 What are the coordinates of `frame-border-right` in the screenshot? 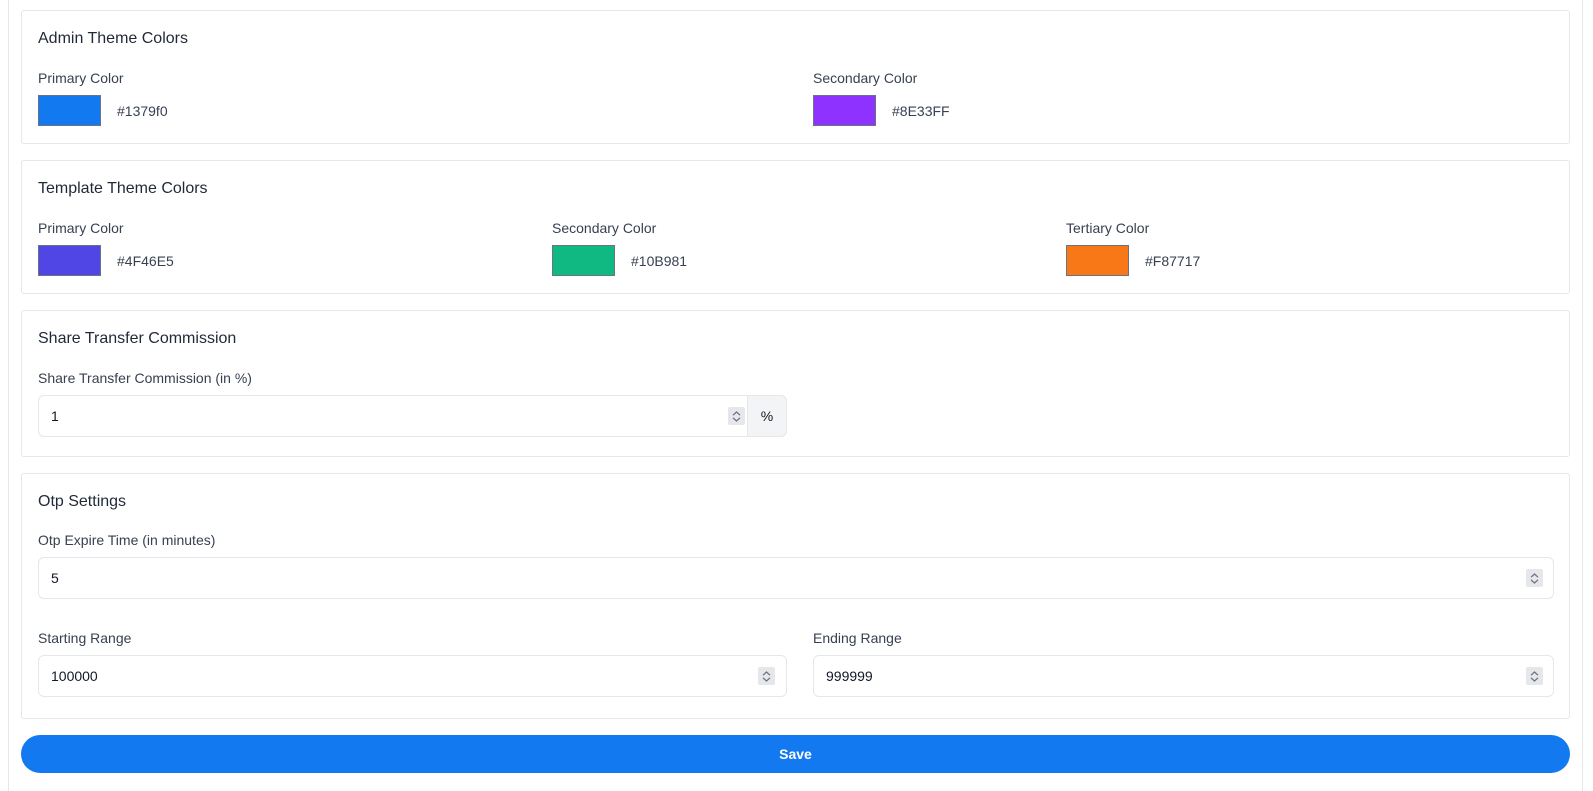 It's located at (1582, 395).